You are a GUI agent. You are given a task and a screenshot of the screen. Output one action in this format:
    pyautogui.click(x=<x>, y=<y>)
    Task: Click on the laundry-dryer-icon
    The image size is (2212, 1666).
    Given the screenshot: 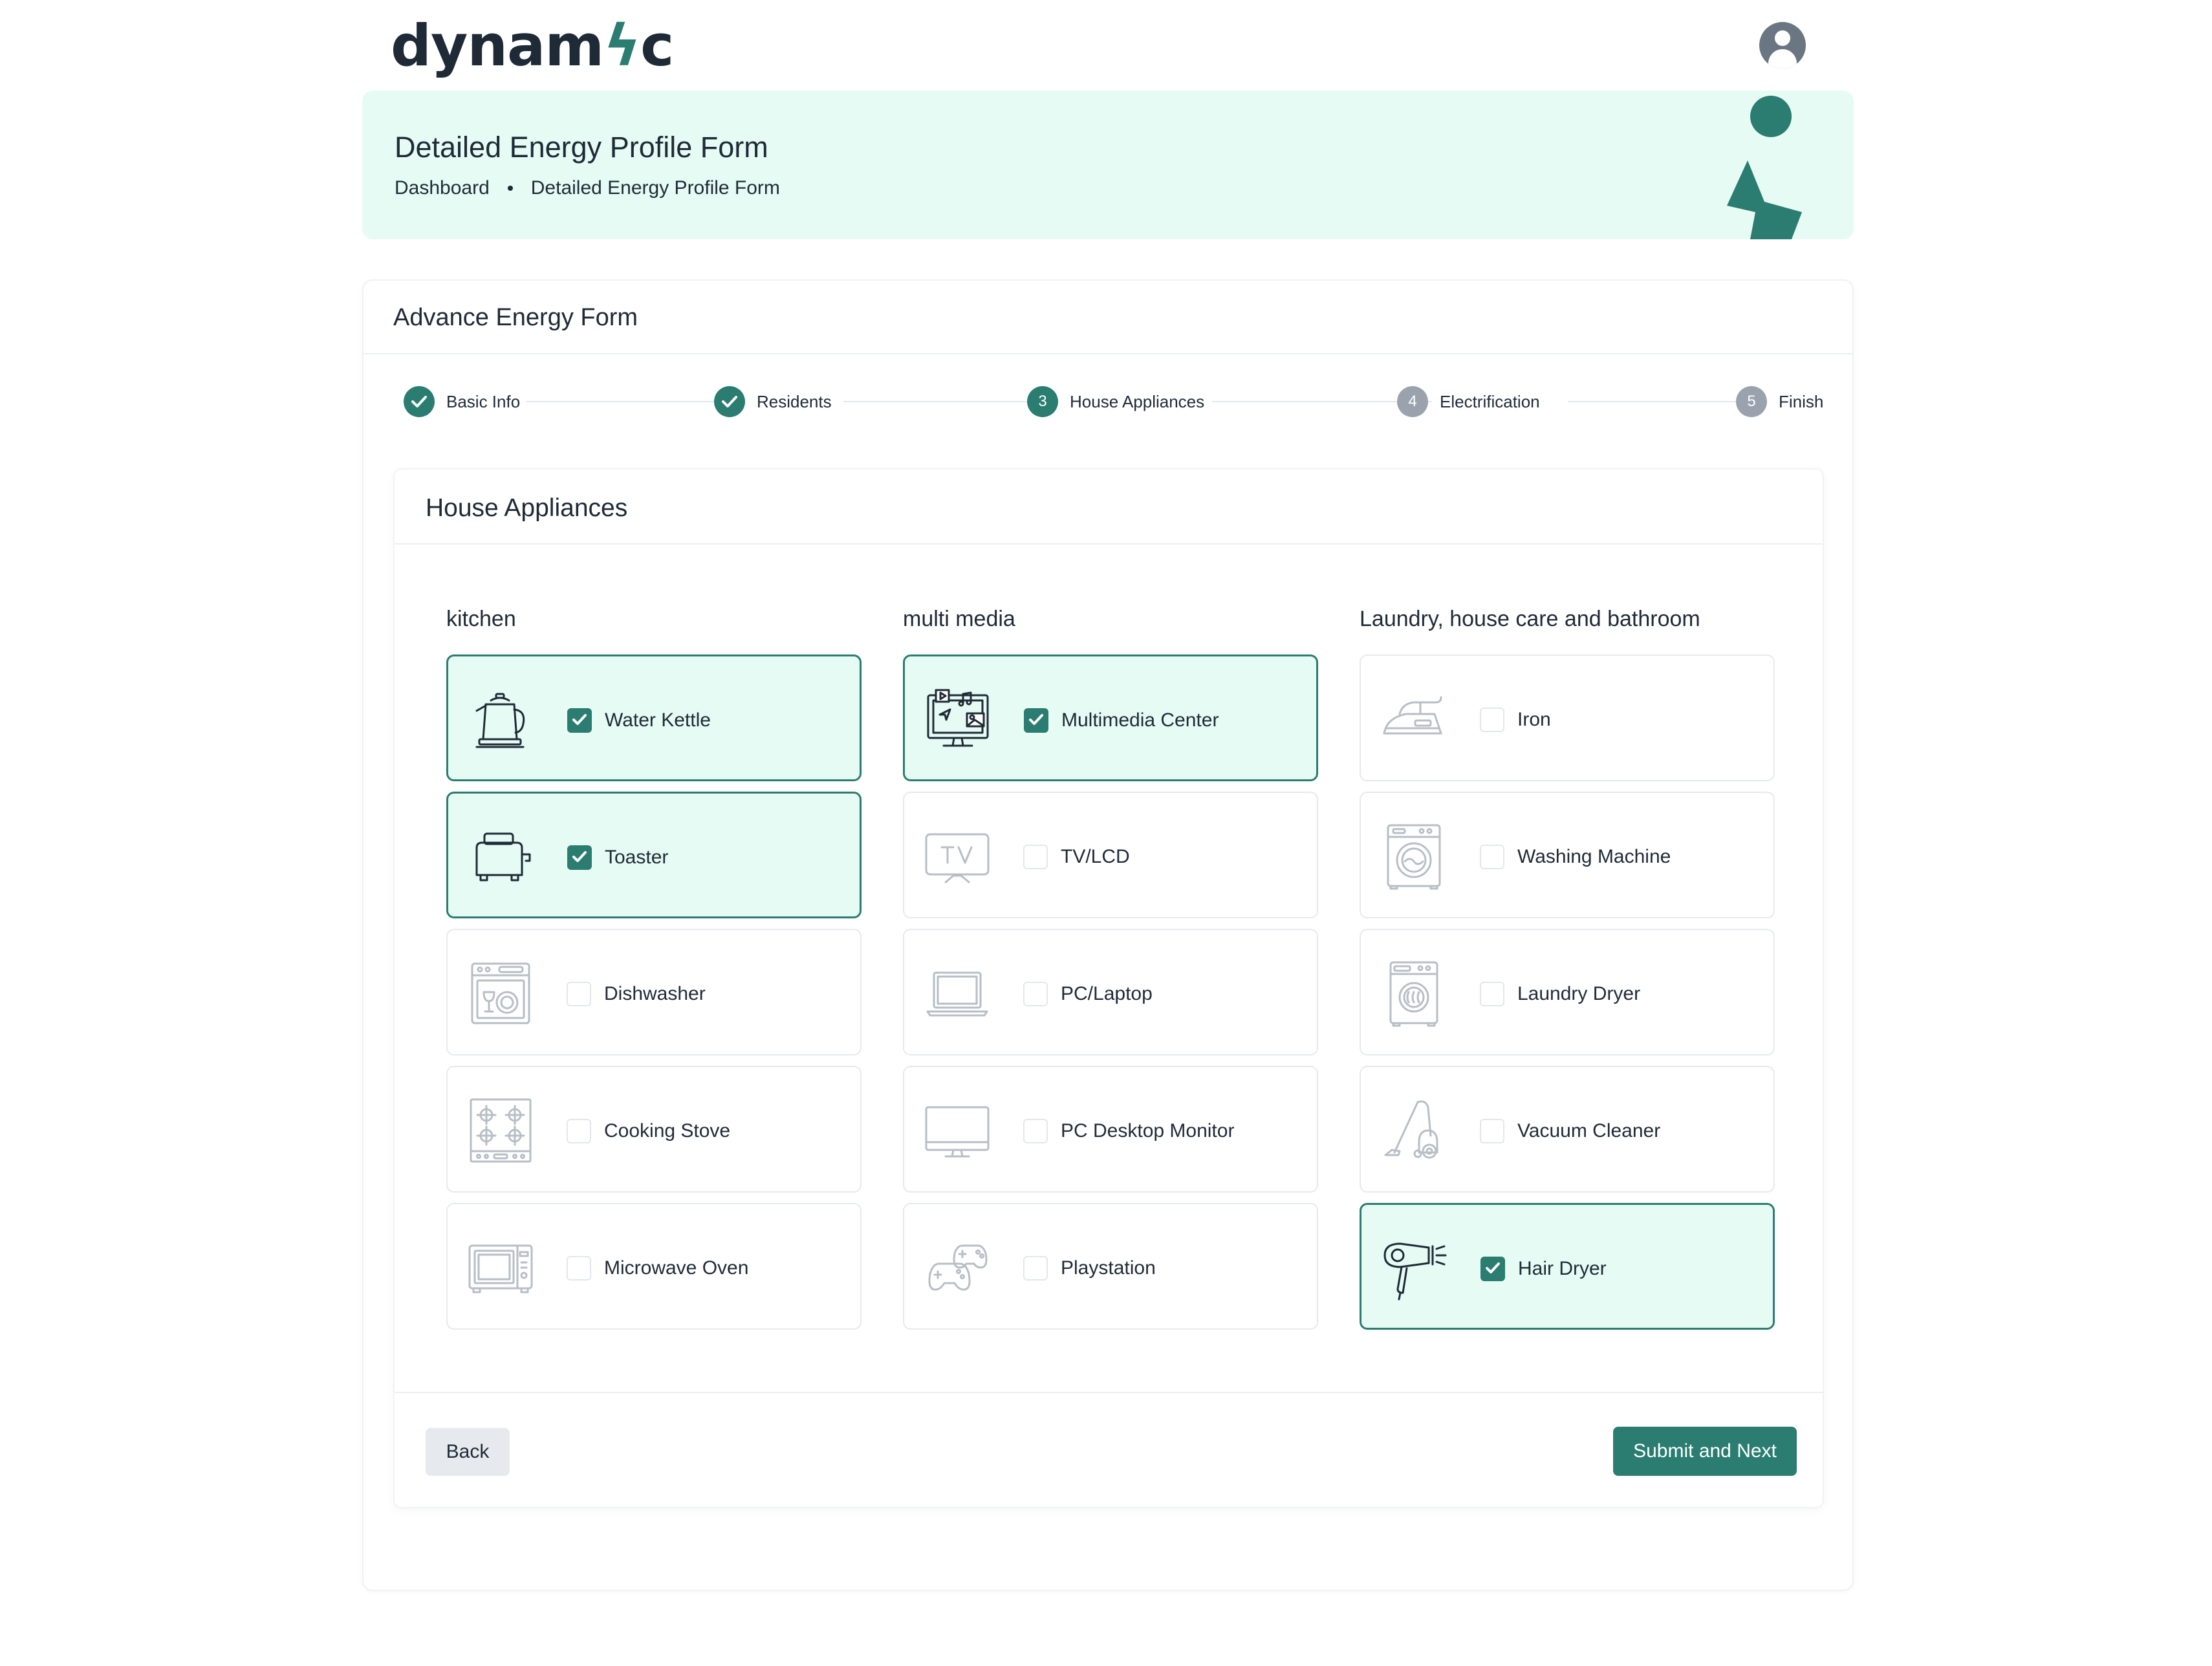 What is the action you would take?
    pyautogui.click(x=1413, y=994)
    